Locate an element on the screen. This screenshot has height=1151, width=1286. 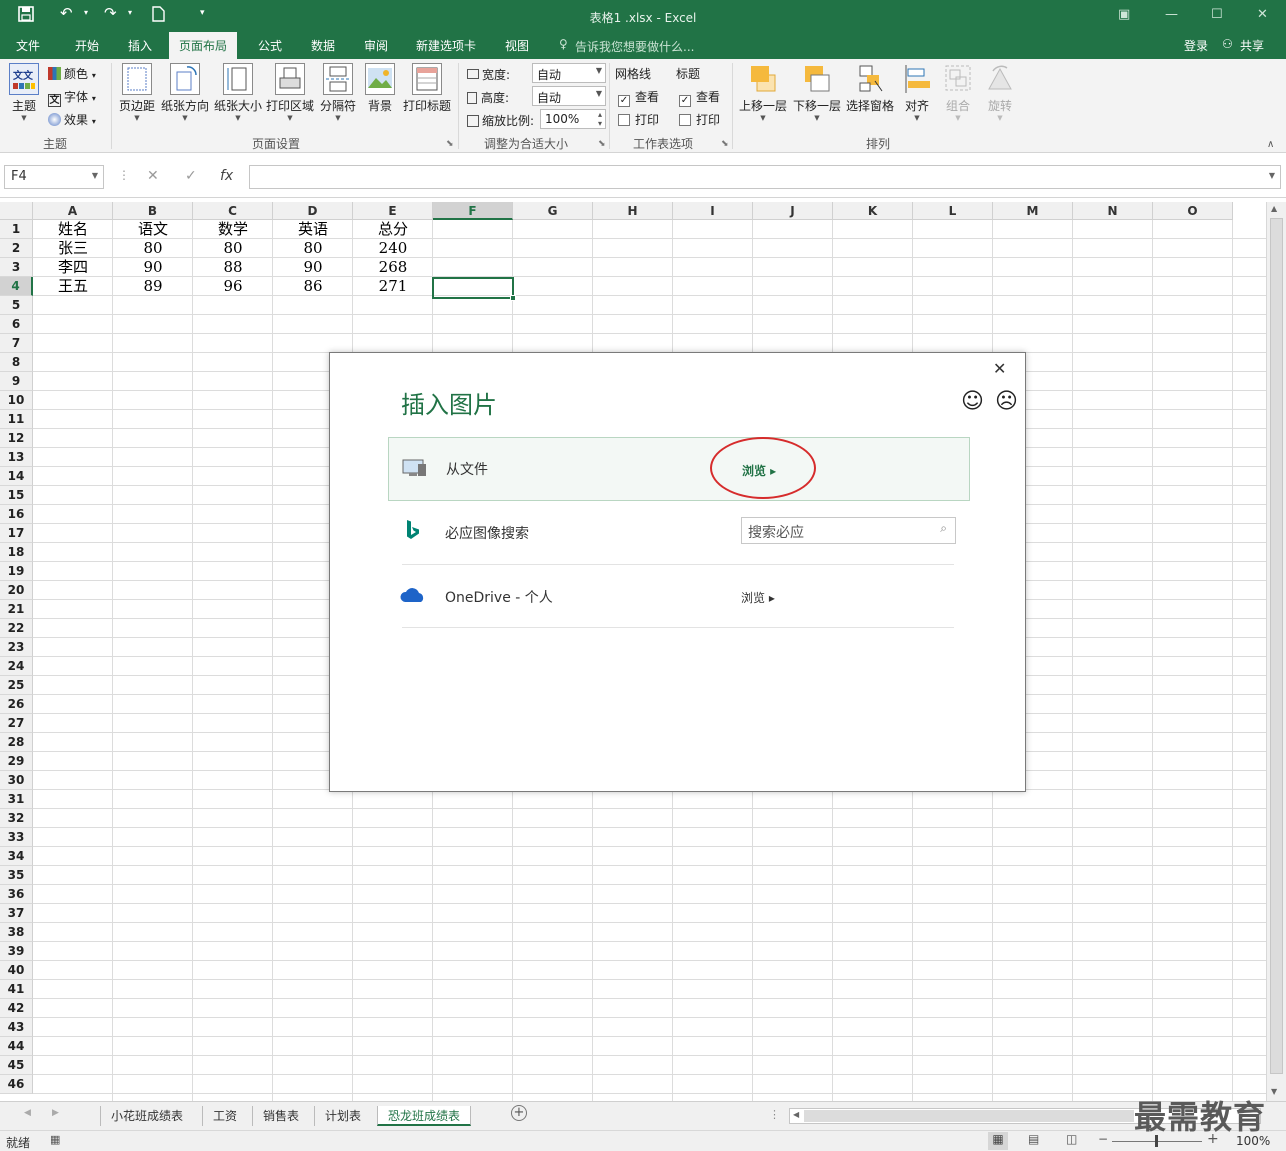
table-cell: 240 is located at coordinates (393, 248).